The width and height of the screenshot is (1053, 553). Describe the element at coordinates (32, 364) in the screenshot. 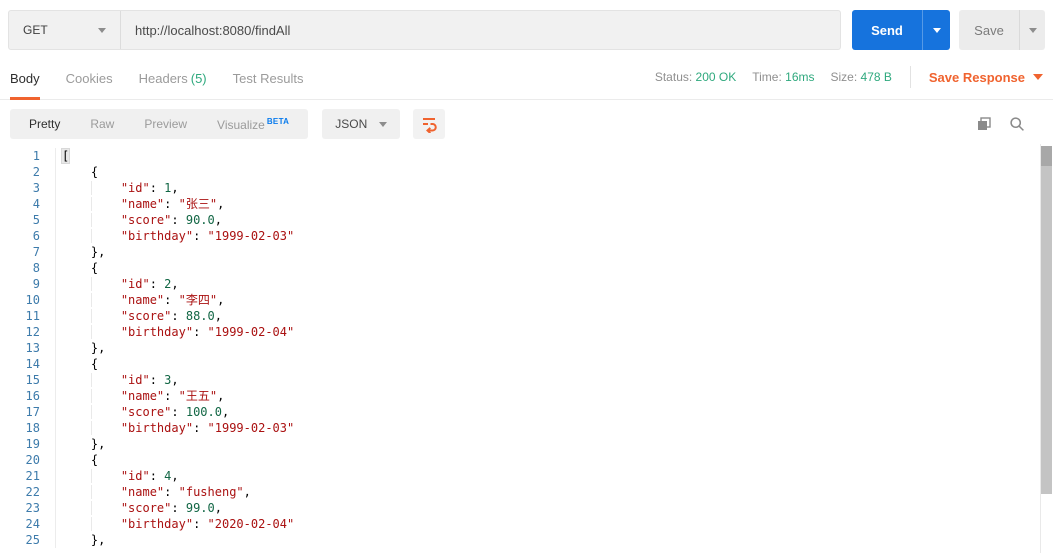

I see `line-number: 14` at that location.